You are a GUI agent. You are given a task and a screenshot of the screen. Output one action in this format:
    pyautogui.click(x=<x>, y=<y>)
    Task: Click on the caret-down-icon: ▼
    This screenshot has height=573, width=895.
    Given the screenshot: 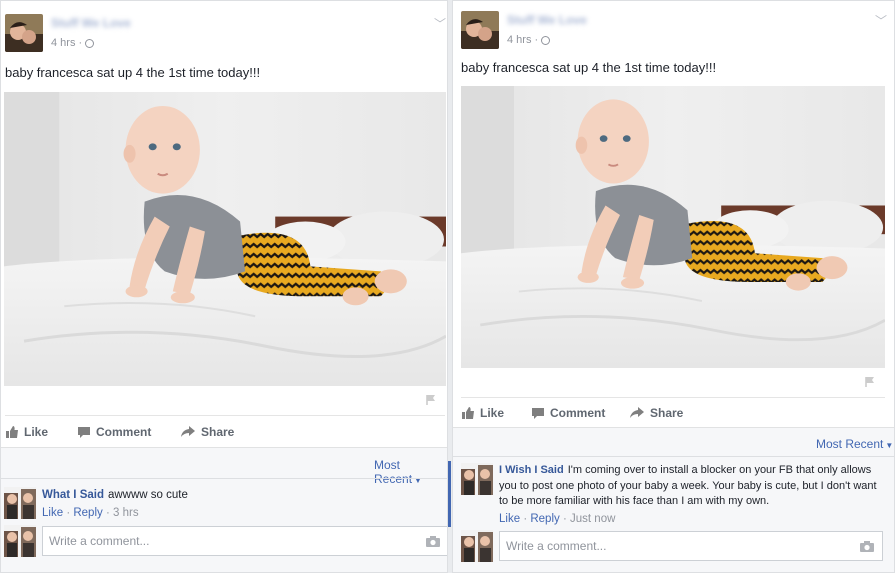 What is the action you would take?
    pyautogui.click(x=889, y=445)
    